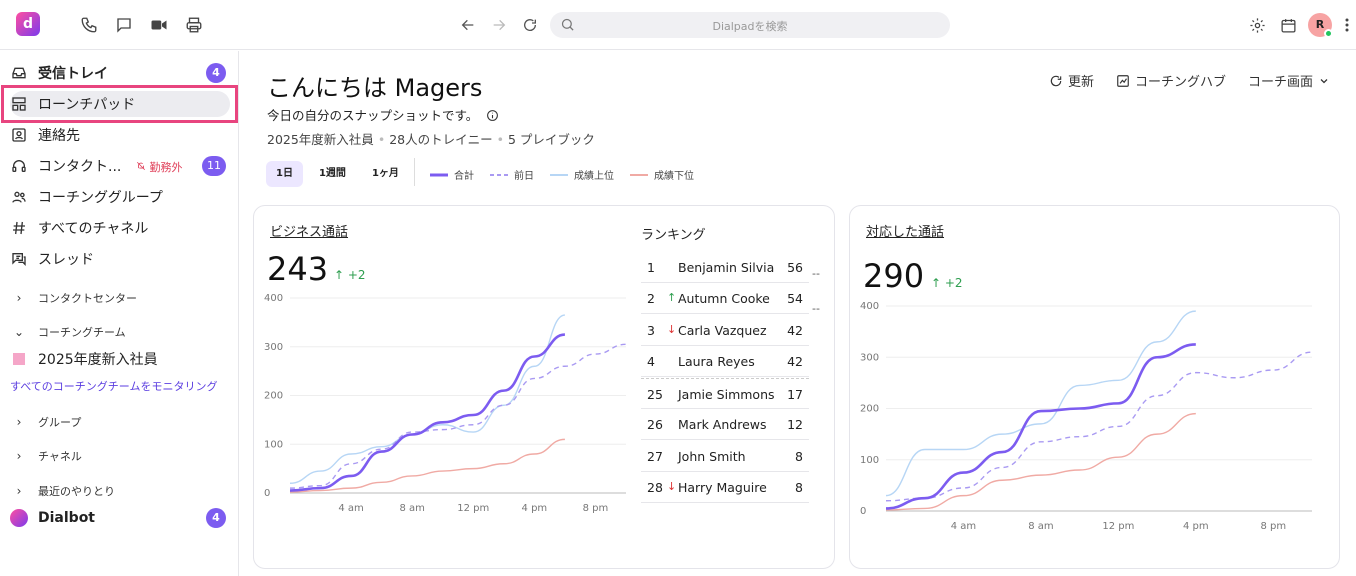 The height and width of the screenshot is (576, 1356). Describe the element at coordinates (530, 25) in the screenshot. I see `reload-icon` at that location.